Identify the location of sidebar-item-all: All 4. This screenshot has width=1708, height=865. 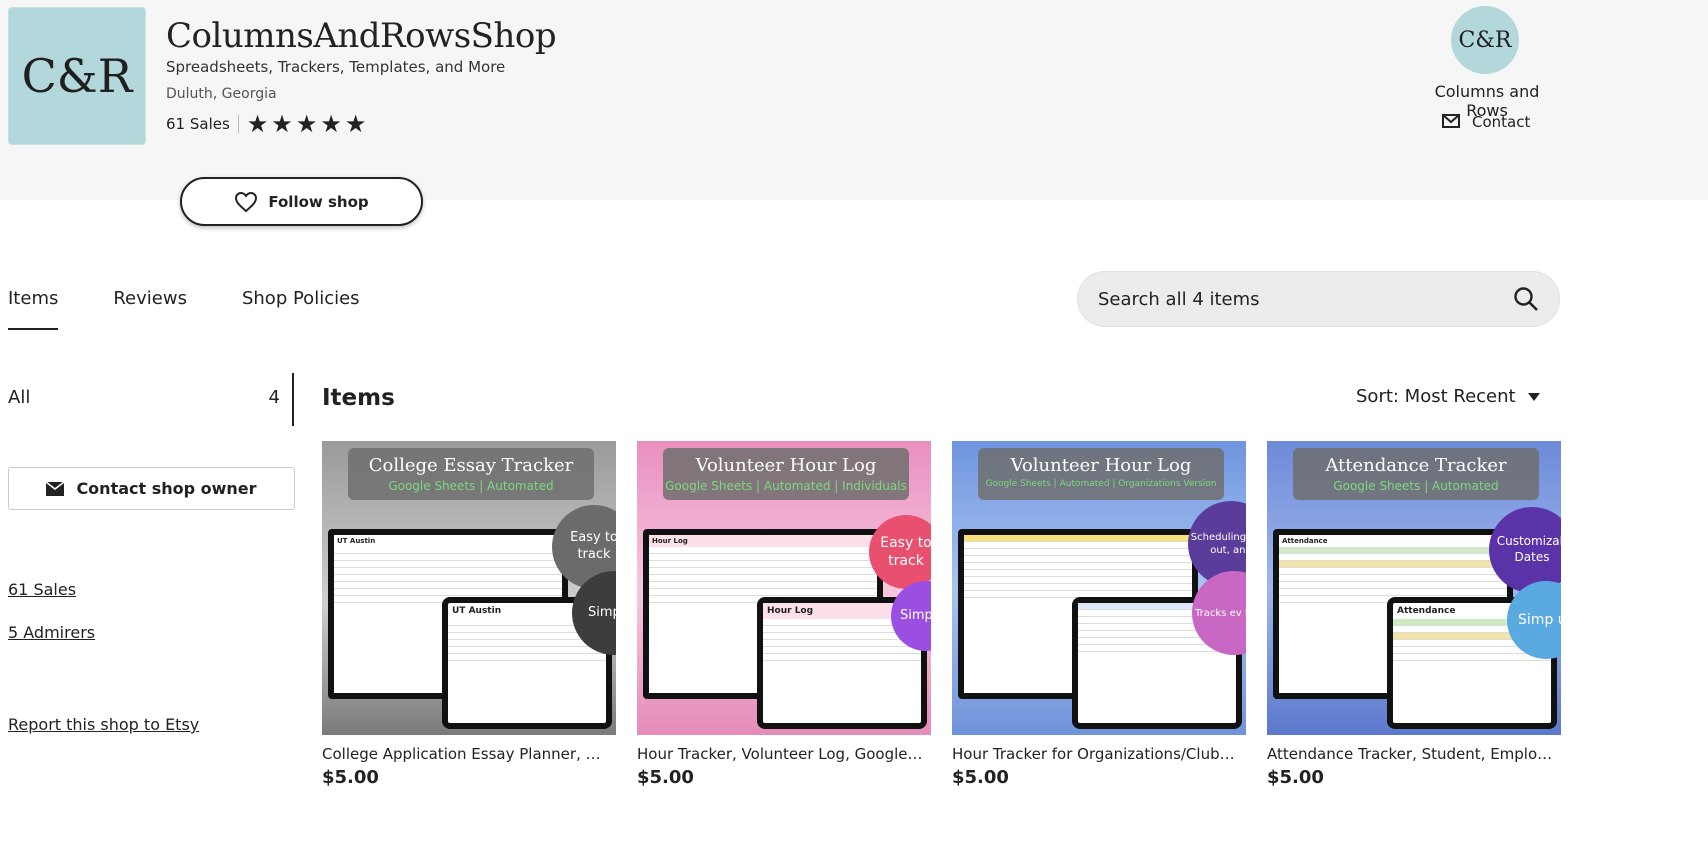
(151, 397).